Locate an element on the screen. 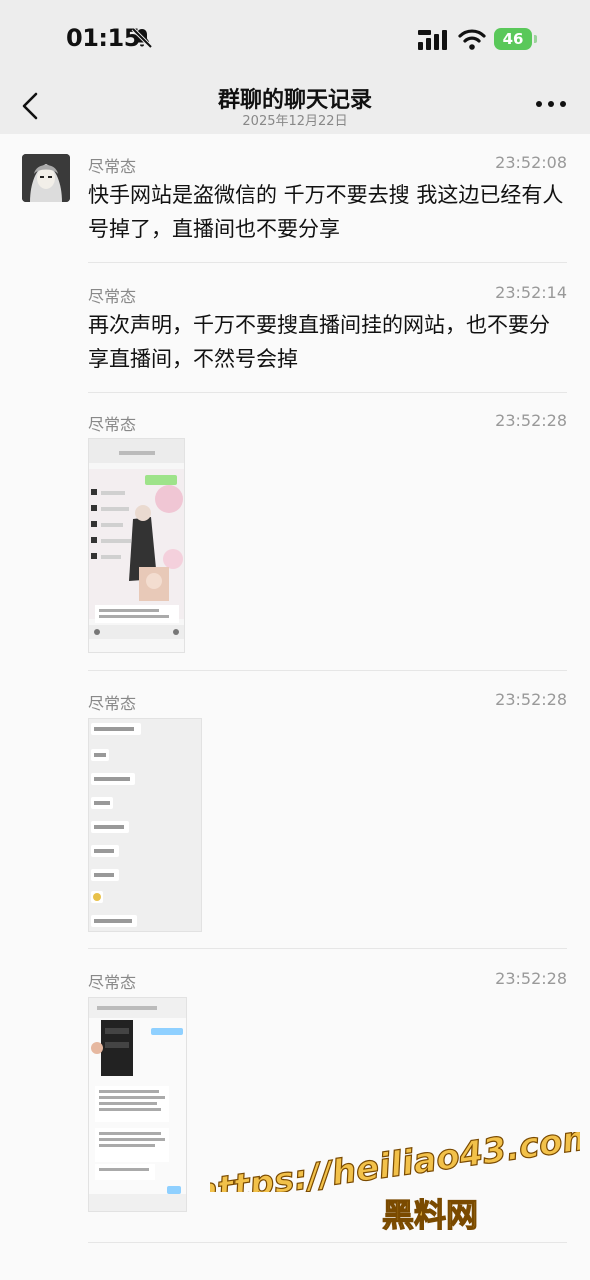 This screenshot has height=1280, width=590. message-text: 再次声明，千万不要搜直播间挂的网站，也不要分享直播间，不然号会掉 is located at coordinates (328, 342).